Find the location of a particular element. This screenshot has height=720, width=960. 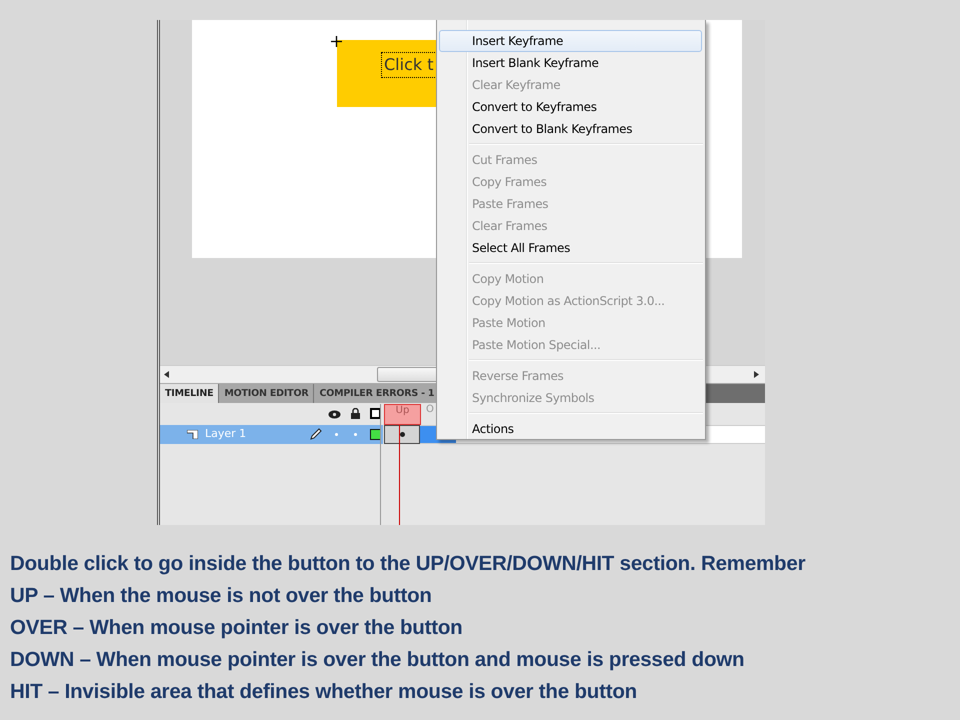

caption-line: OVER – When mouse pointer is over the button is located at coordinates (236, 628).